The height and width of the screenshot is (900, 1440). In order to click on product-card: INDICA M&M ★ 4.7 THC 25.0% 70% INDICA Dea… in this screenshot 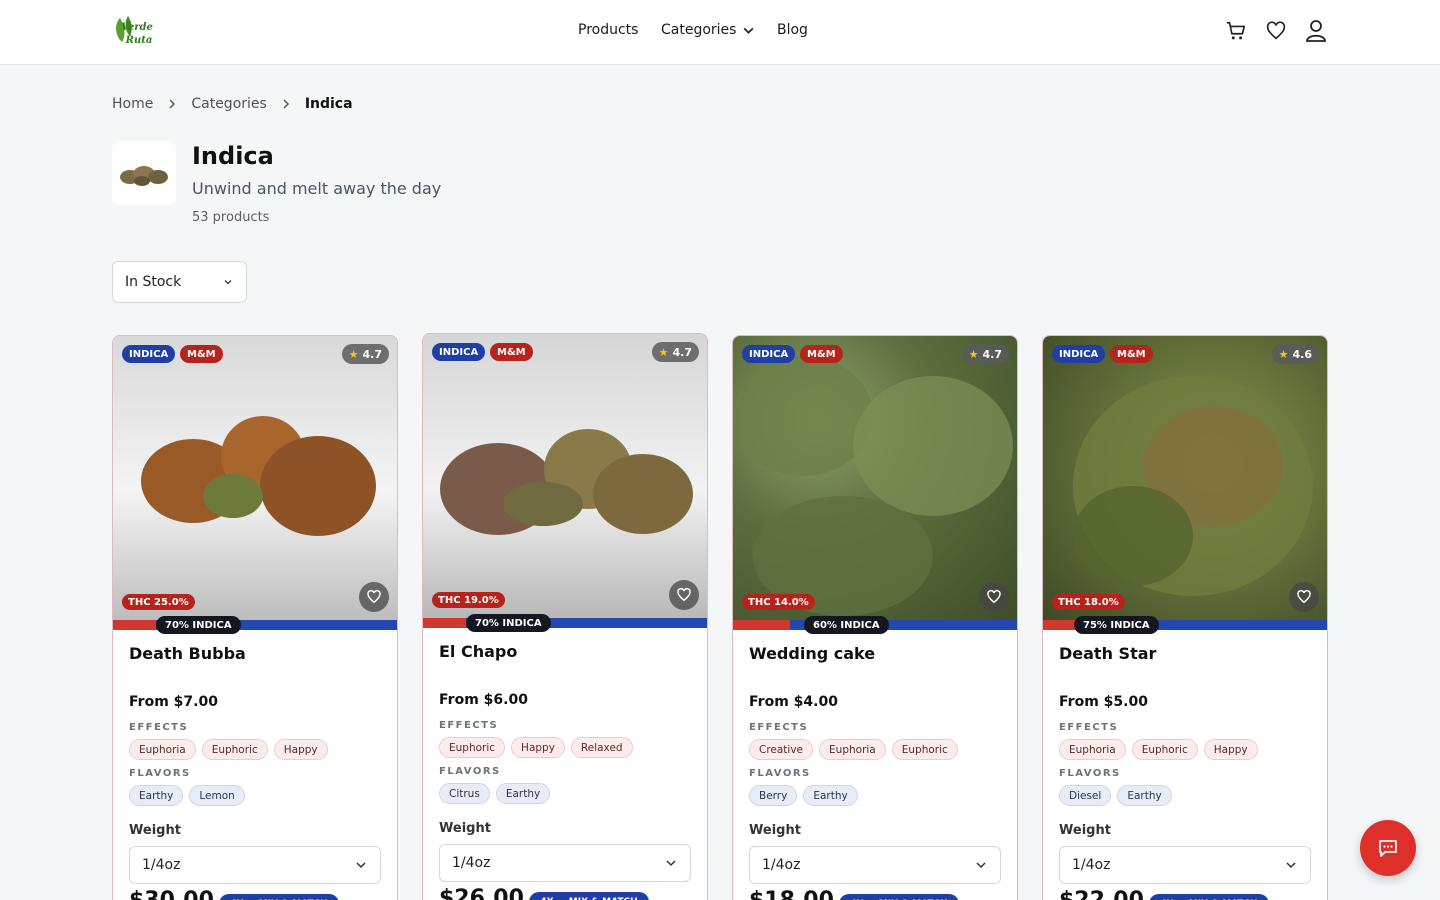, I will do `click(255, 617)`.